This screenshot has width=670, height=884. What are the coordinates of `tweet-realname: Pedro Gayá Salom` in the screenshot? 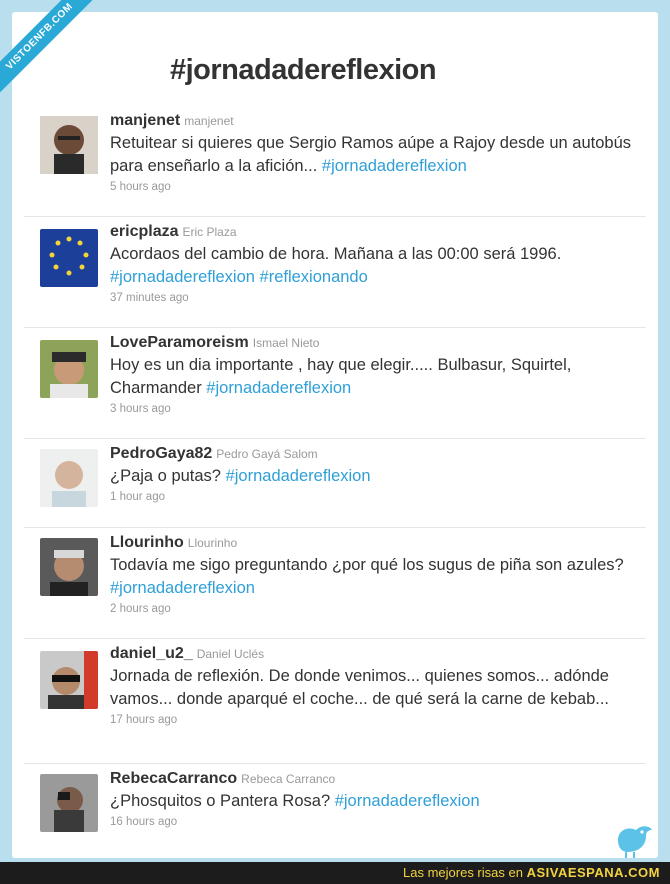 It's located at (267, 454).